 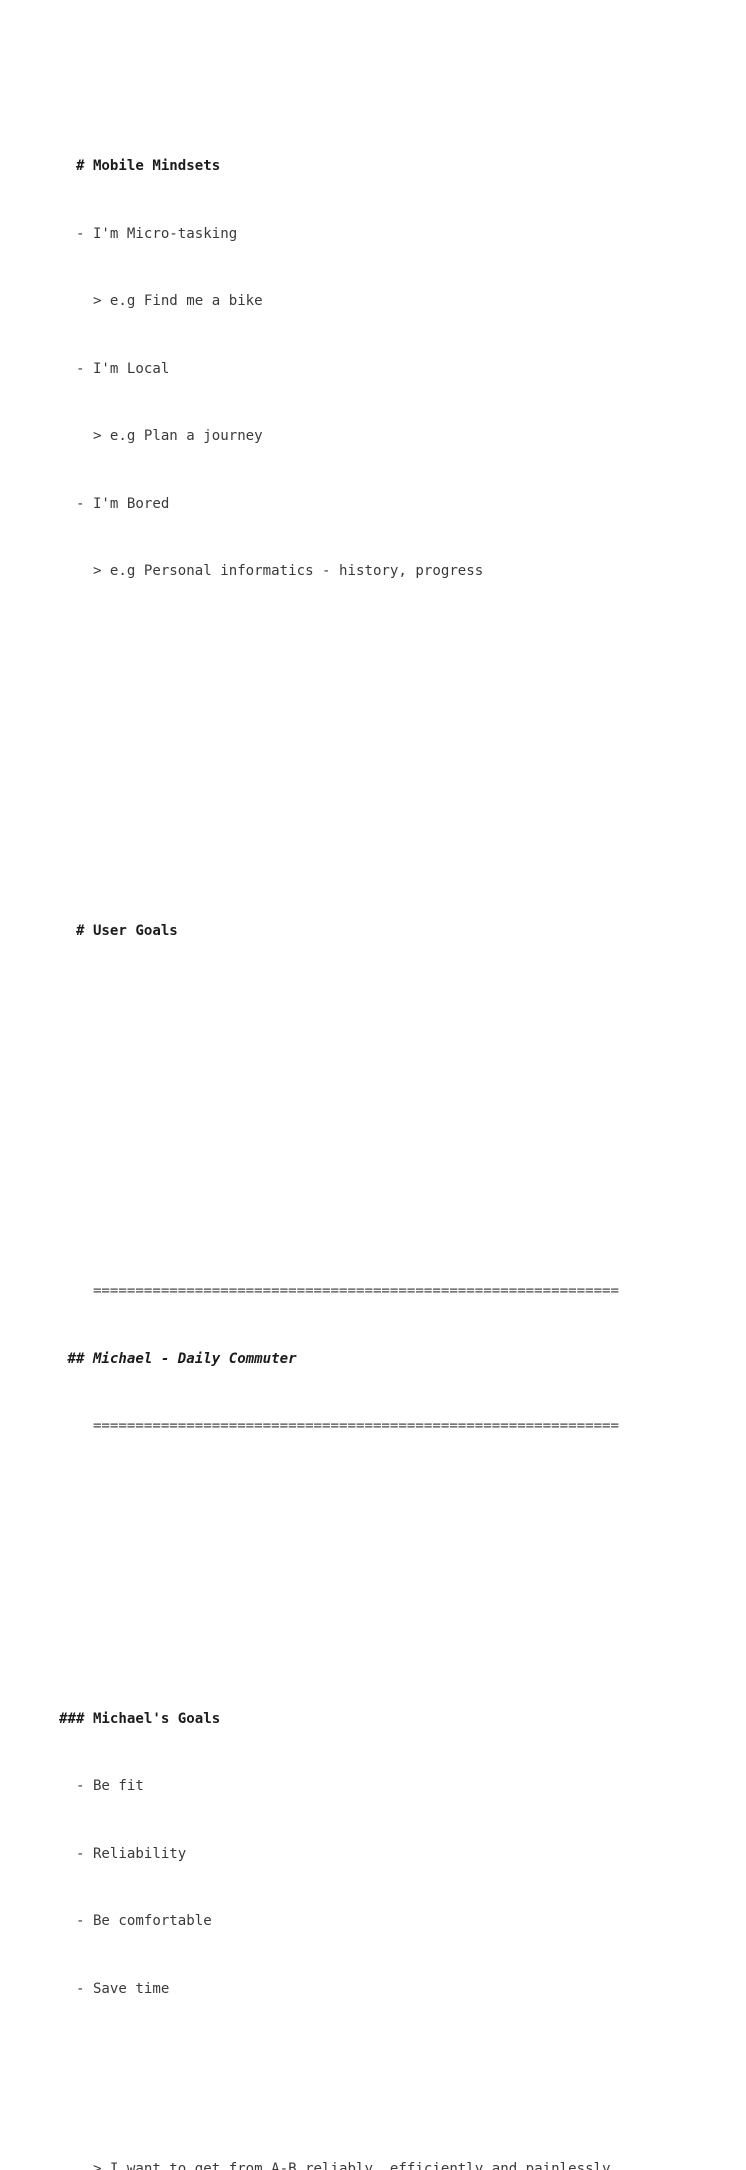 I want to click on list-item: - I'm Micro-tasking, so click(x=389, y=234).